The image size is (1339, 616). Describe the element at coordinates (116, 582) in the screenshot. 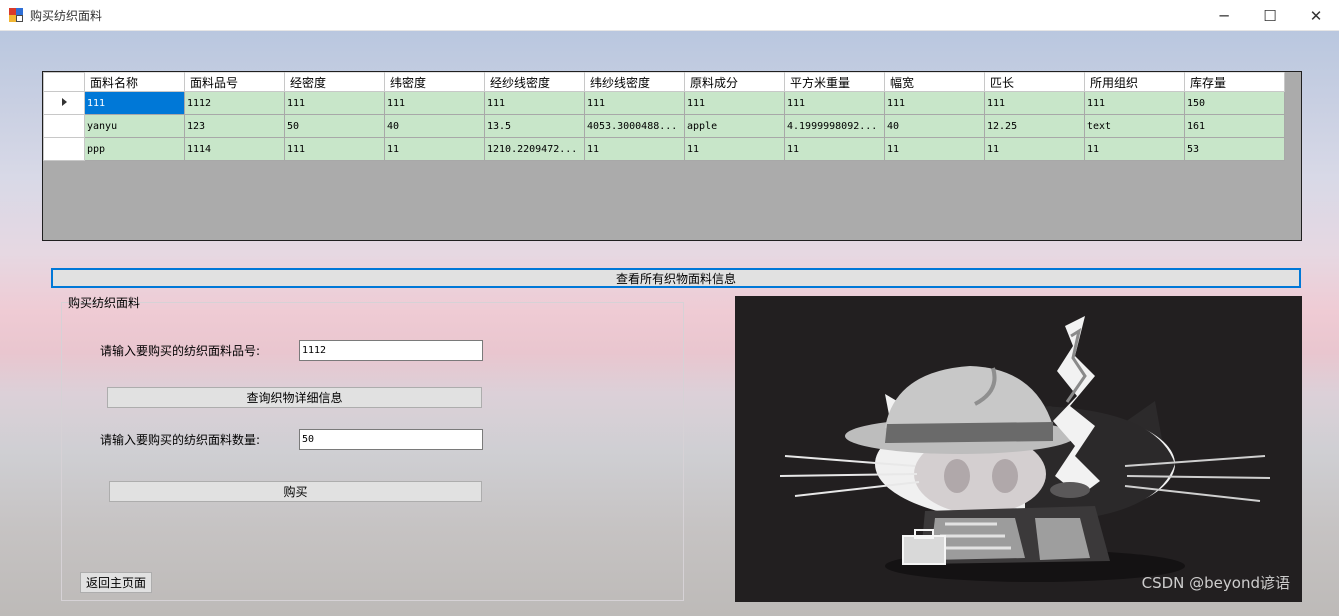

I see `back-to-home-button: 返回主页面` at that location.